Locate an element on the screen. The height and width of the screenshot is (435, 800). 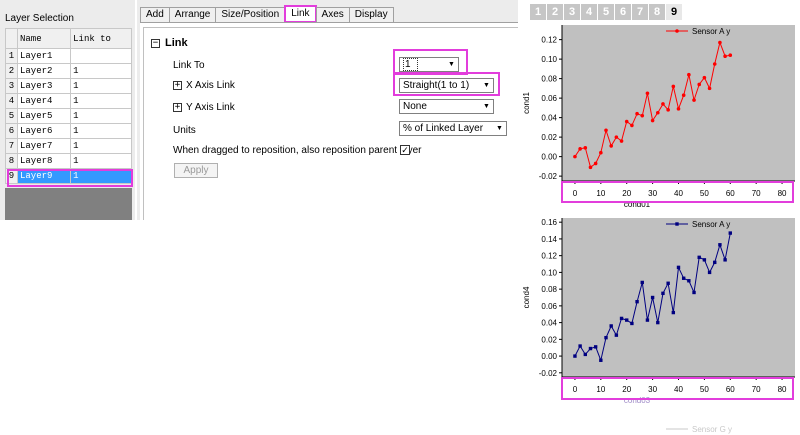
layer-row-index: 2 is located at coordinates (11, 71).